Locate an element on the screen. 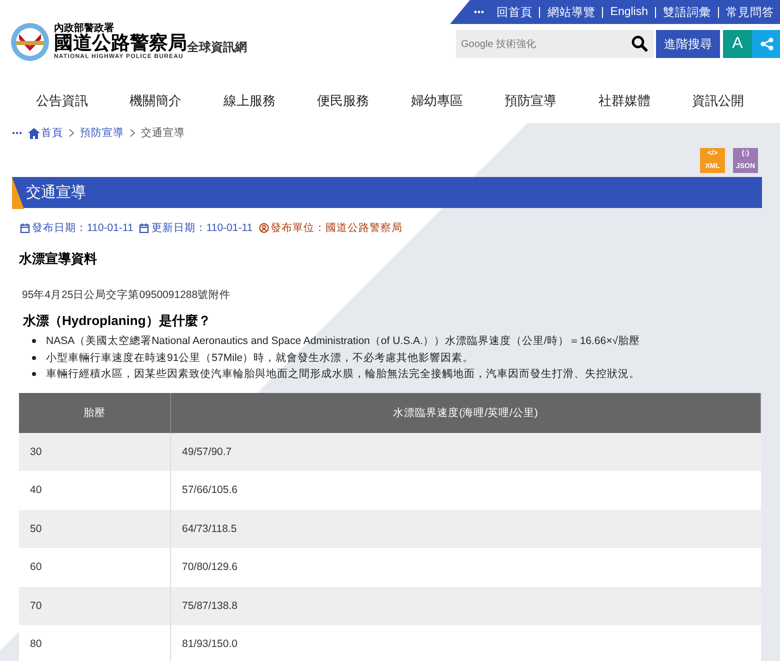  table-cell: 75/87/138.8 is located at coordinates (465, 605).